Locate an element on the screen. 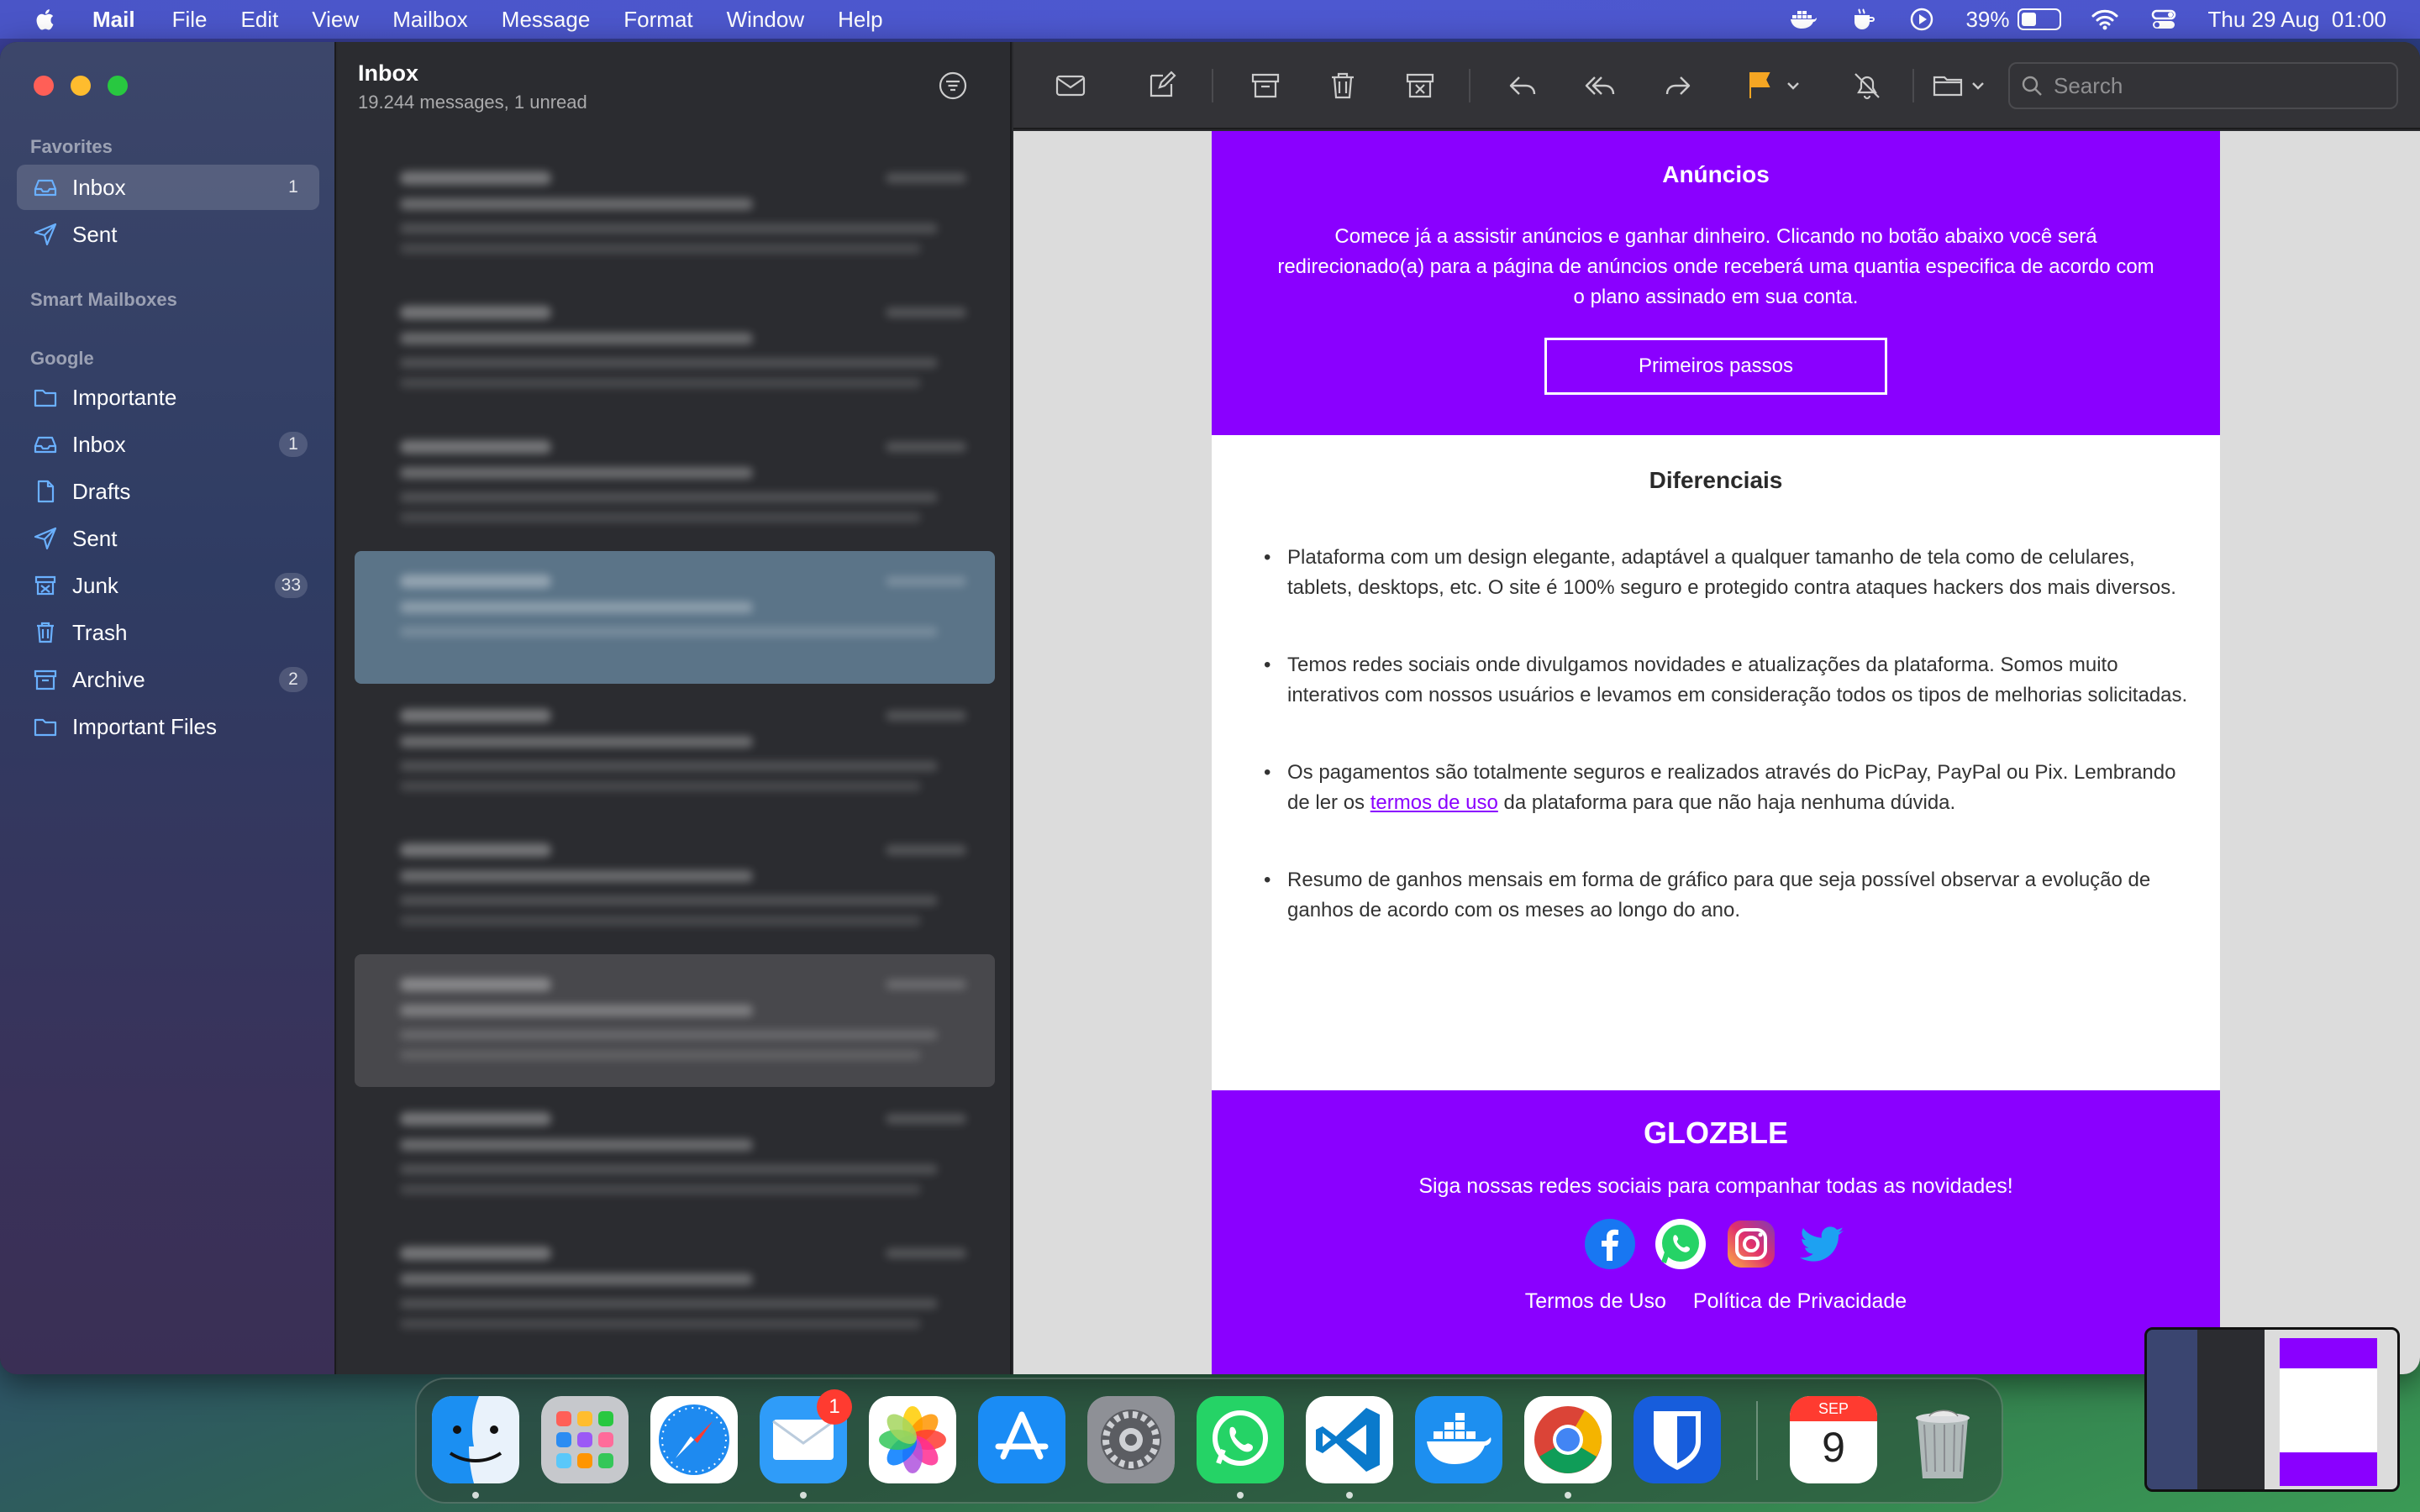 The height and width of the screenshot is (1512, 2420). smart-mailboxes-header: Smart Mailboxes is located at coordinates (103, 300).